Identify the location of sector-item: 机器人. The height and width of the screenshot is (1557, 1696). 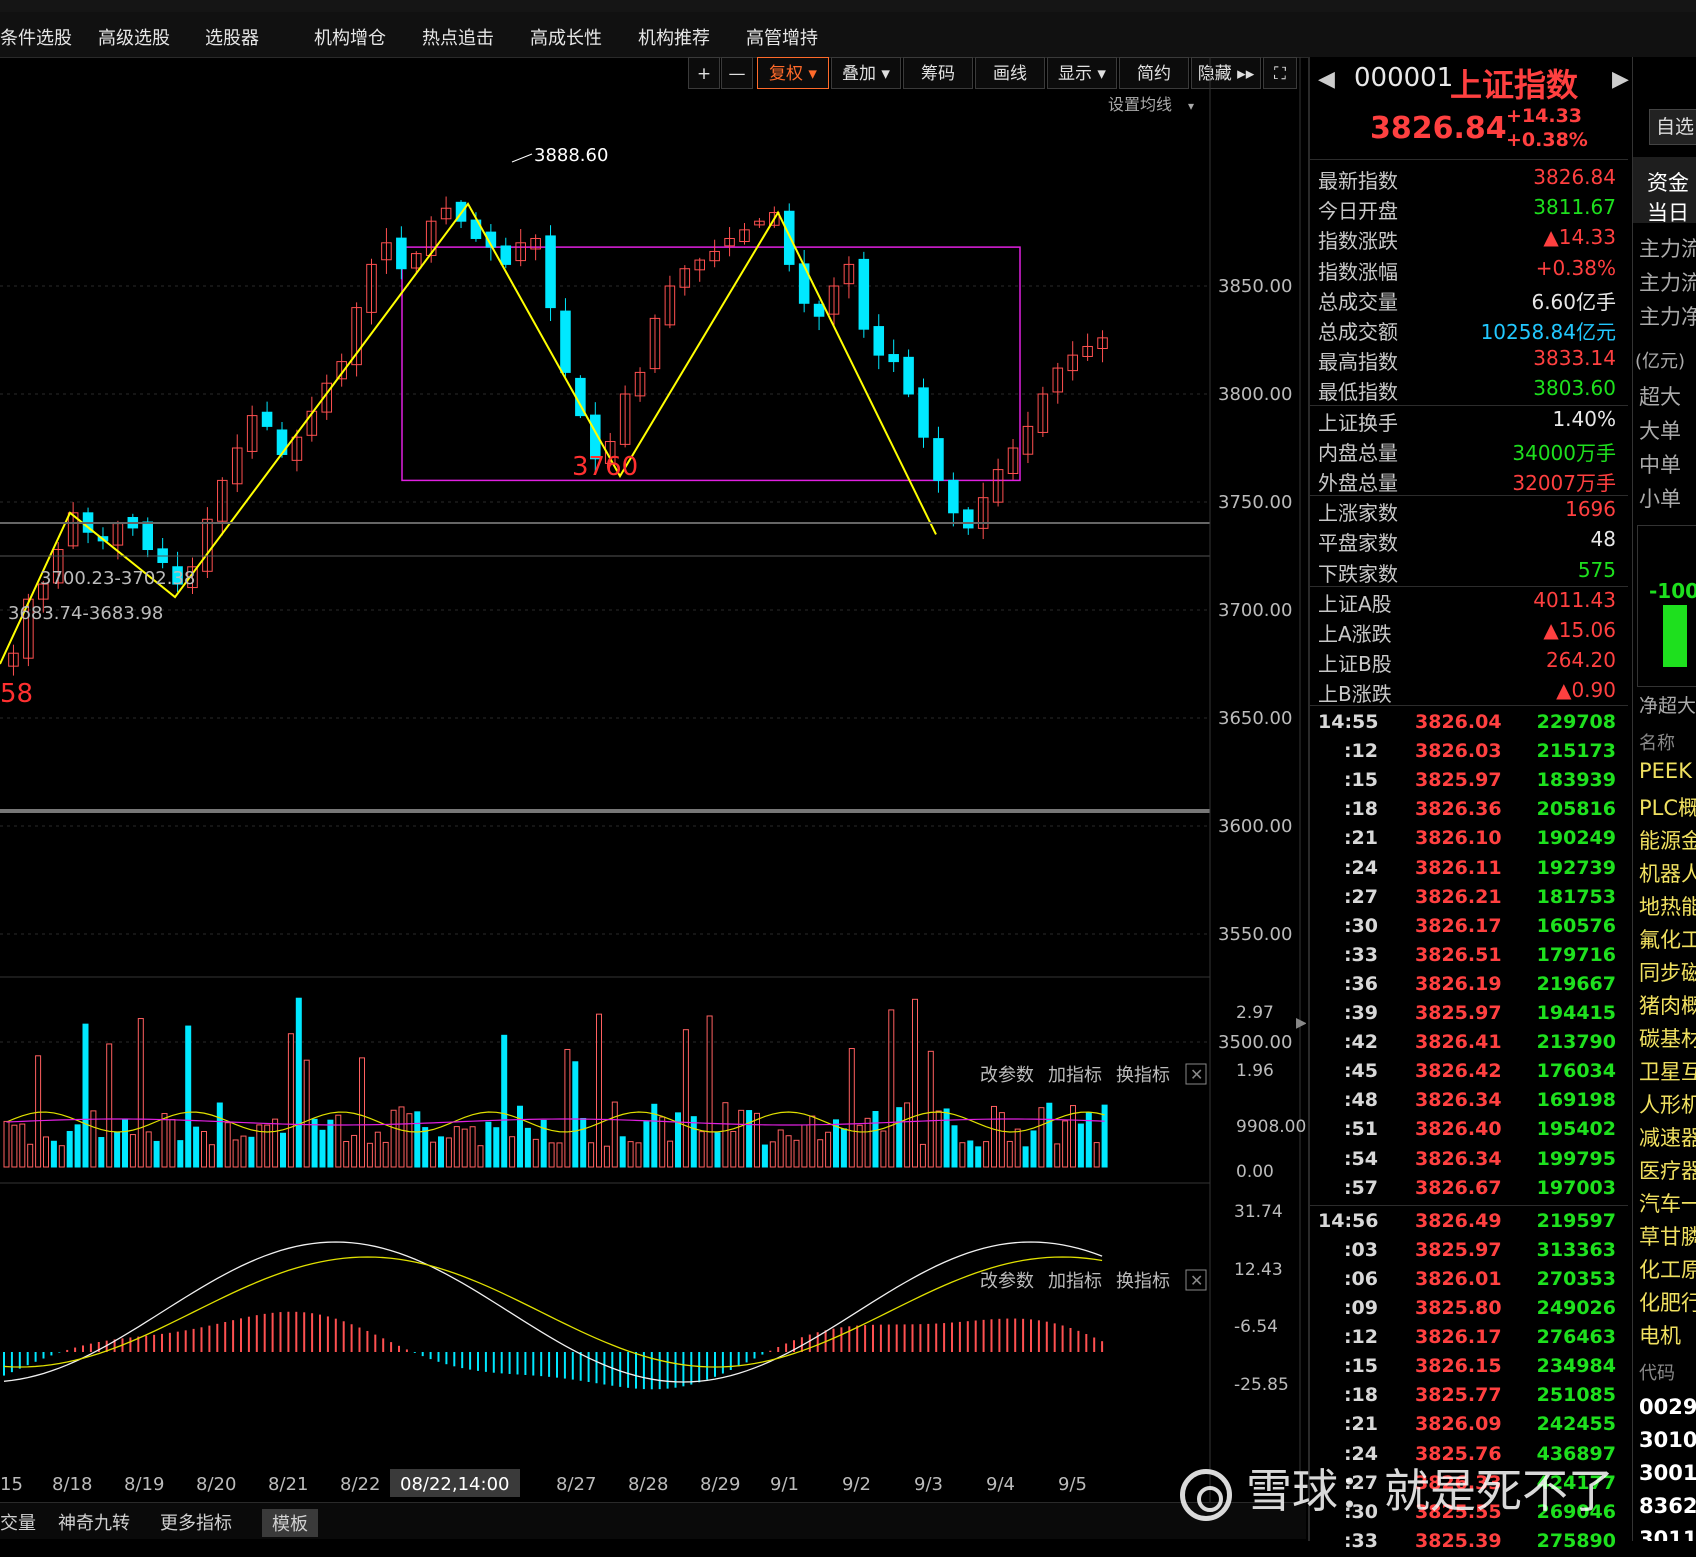
(1667, 873).